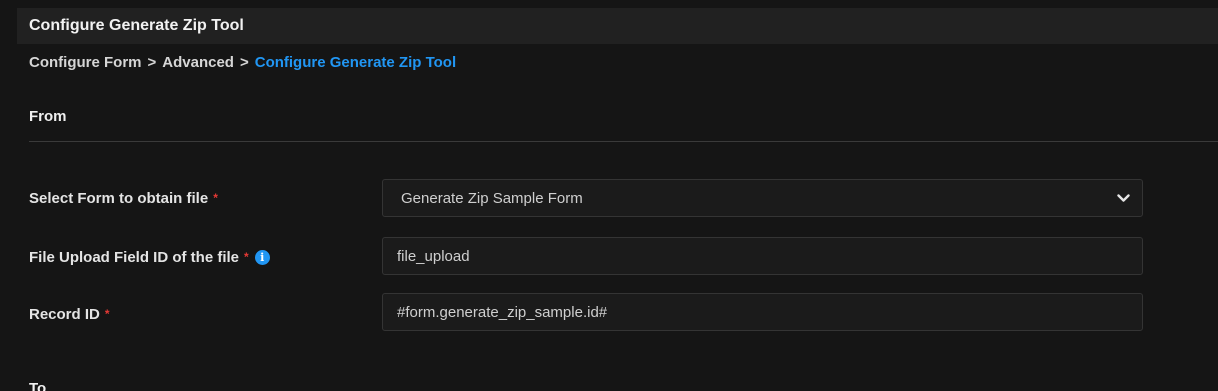 The image size is (1218, 391). Describe the element at coordinates (119, 198) in the screenshot. I see `select-form-label-text: Select Form to obtain file` at that location.